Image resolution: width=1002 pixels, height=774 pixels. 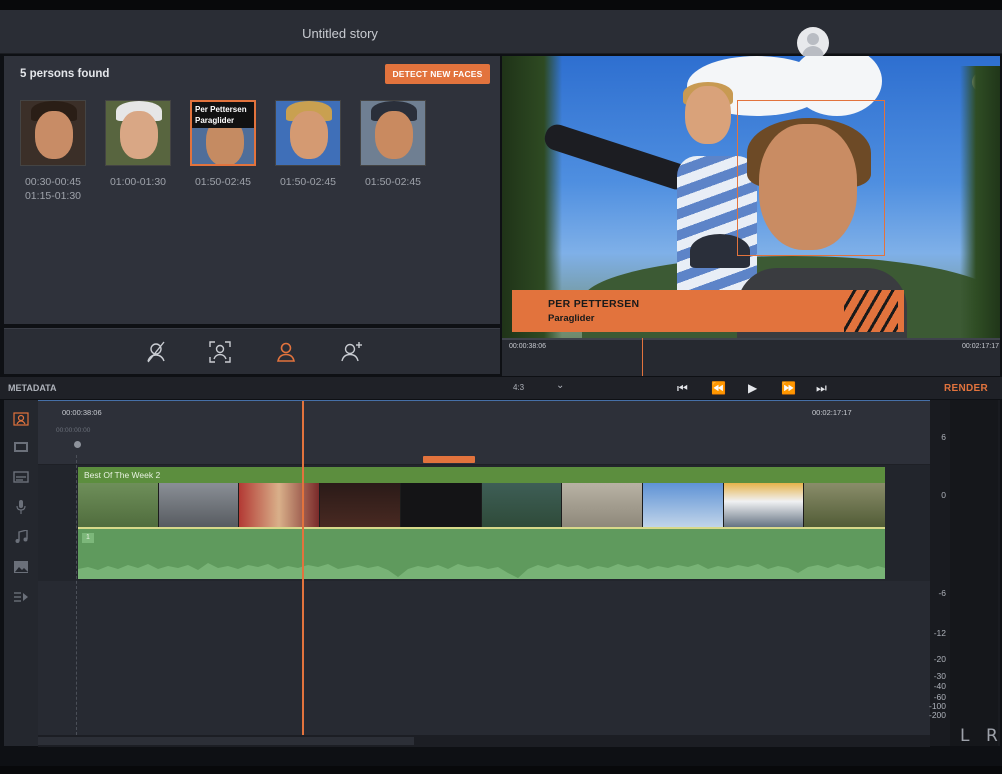 What do you see at coordinates (811, 178) in the screenshot?
I see `face-detection-box` at bounding box center [811, 178].